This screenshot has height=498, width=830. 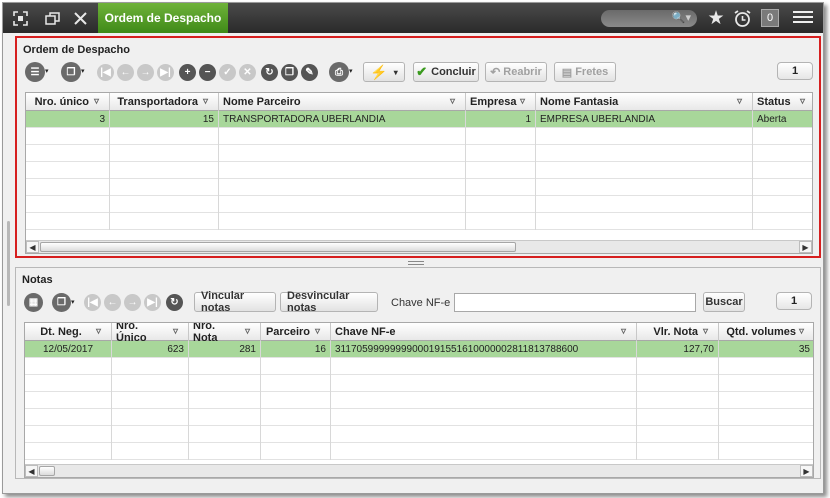 I want to click on alarm-icon, so click(x=742, y=18).